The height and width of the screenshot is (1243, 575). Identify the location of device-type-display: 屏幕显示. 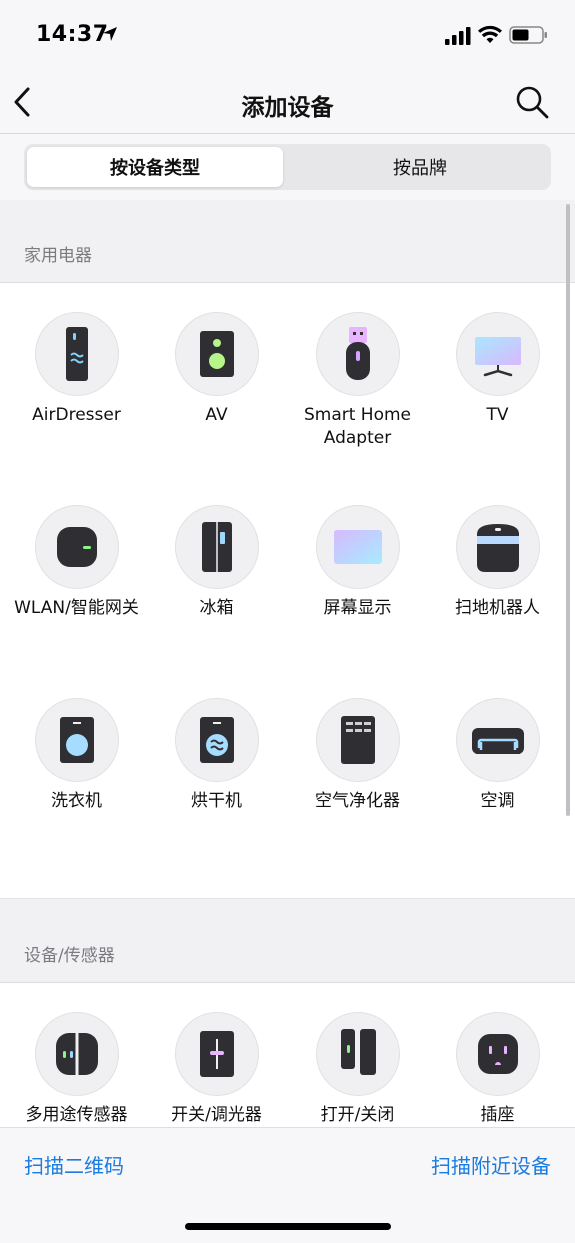
(357, 562).